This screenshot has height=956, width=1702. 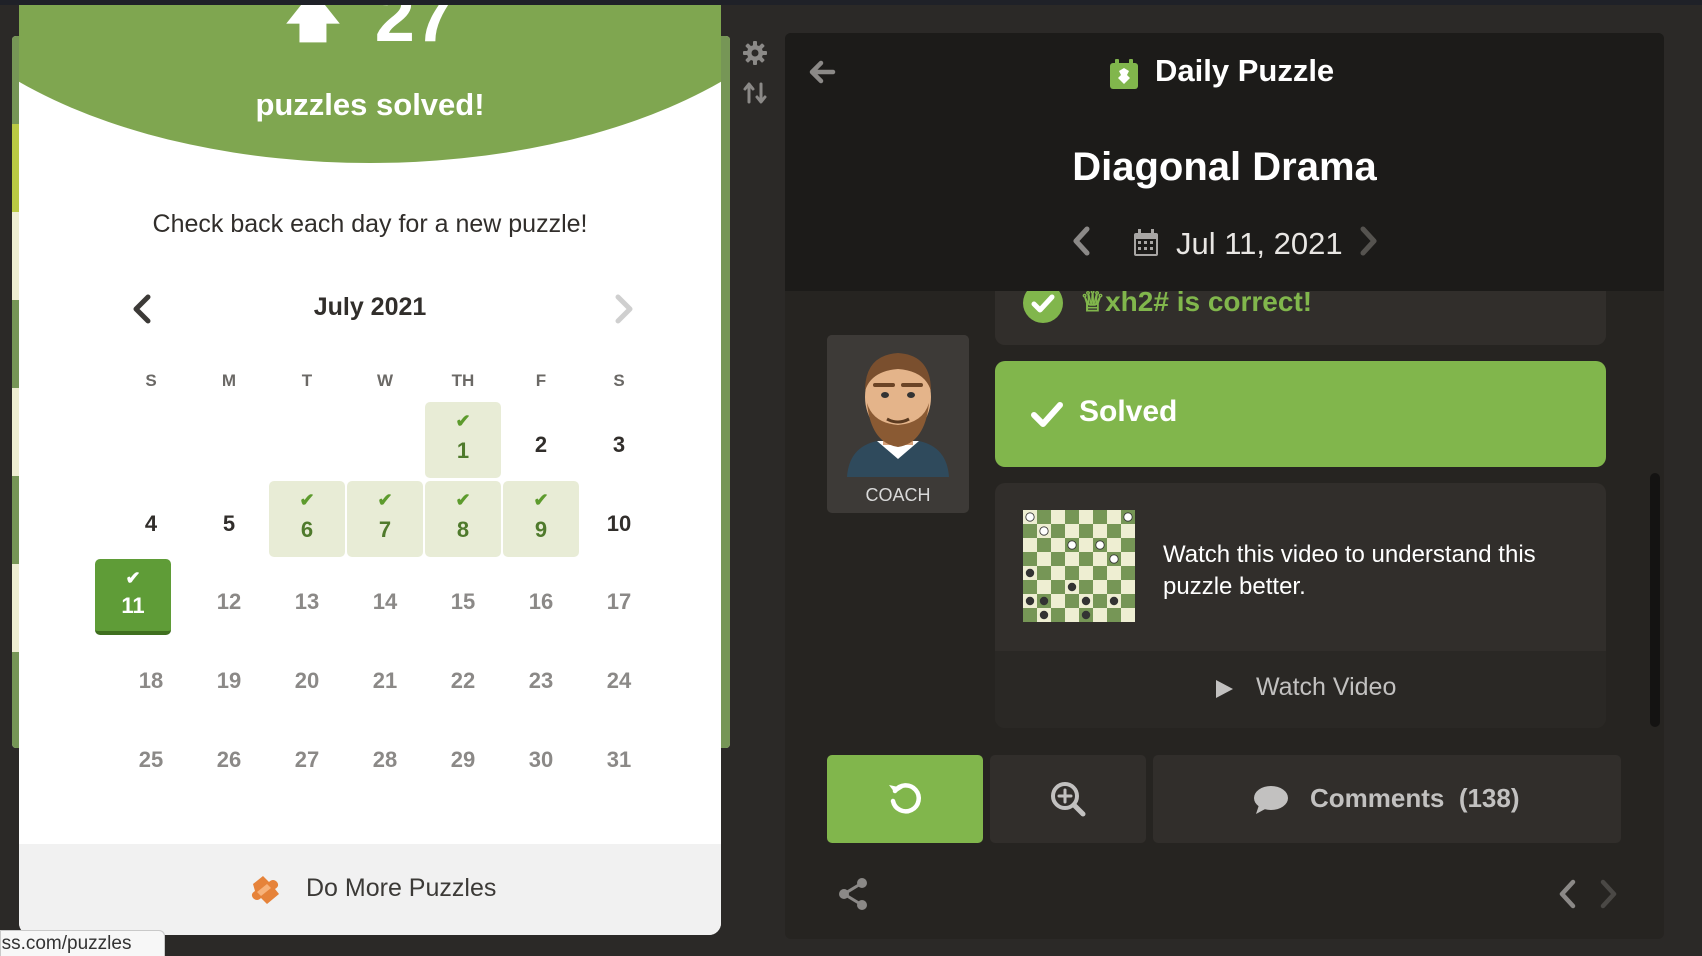 I want to click on play-icon, so click(x=1224, y=689).